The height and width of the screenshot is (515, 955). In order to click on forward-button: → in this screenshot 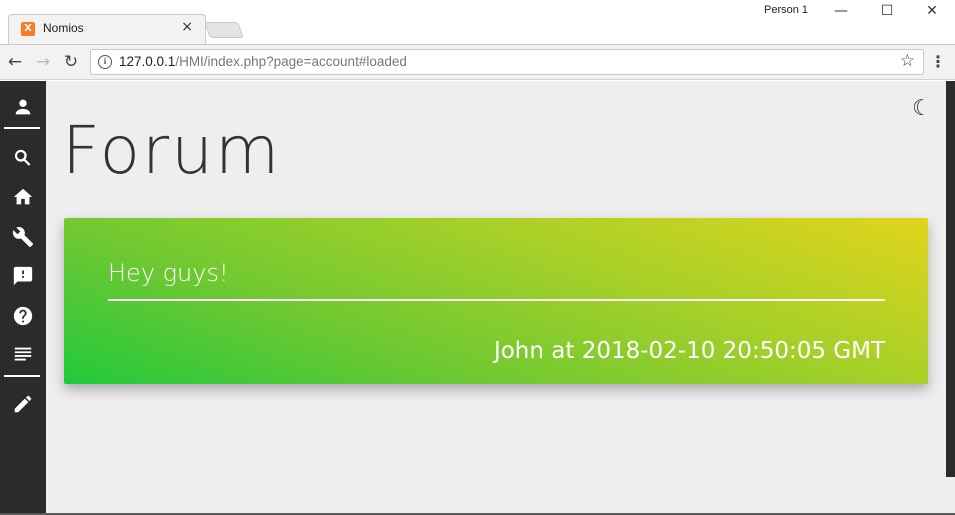, I will do `click(43, 62)`.